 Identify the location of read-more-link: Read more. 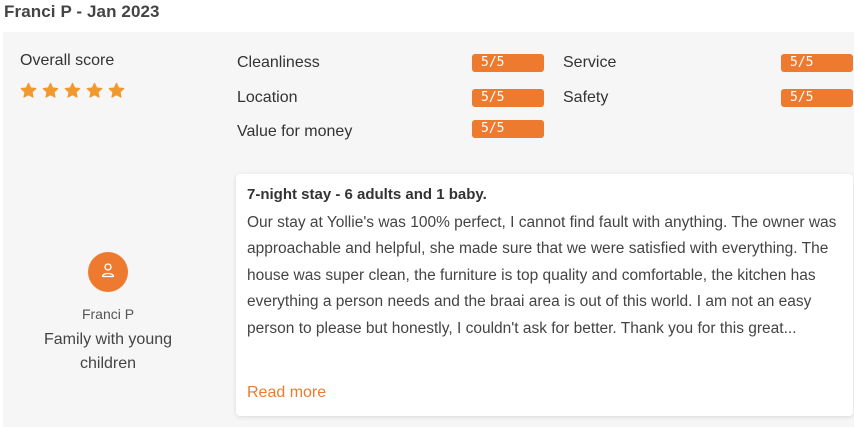
(286, 393).